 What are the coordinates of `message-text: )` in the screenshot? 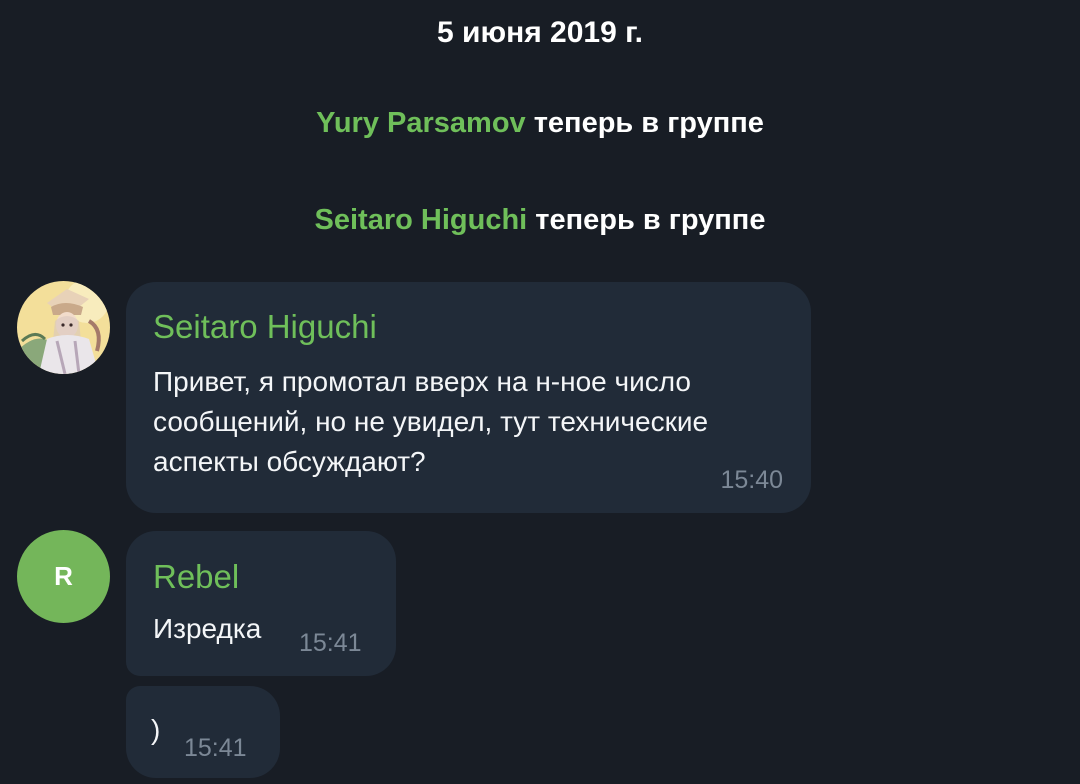 It's located at (156, 729).